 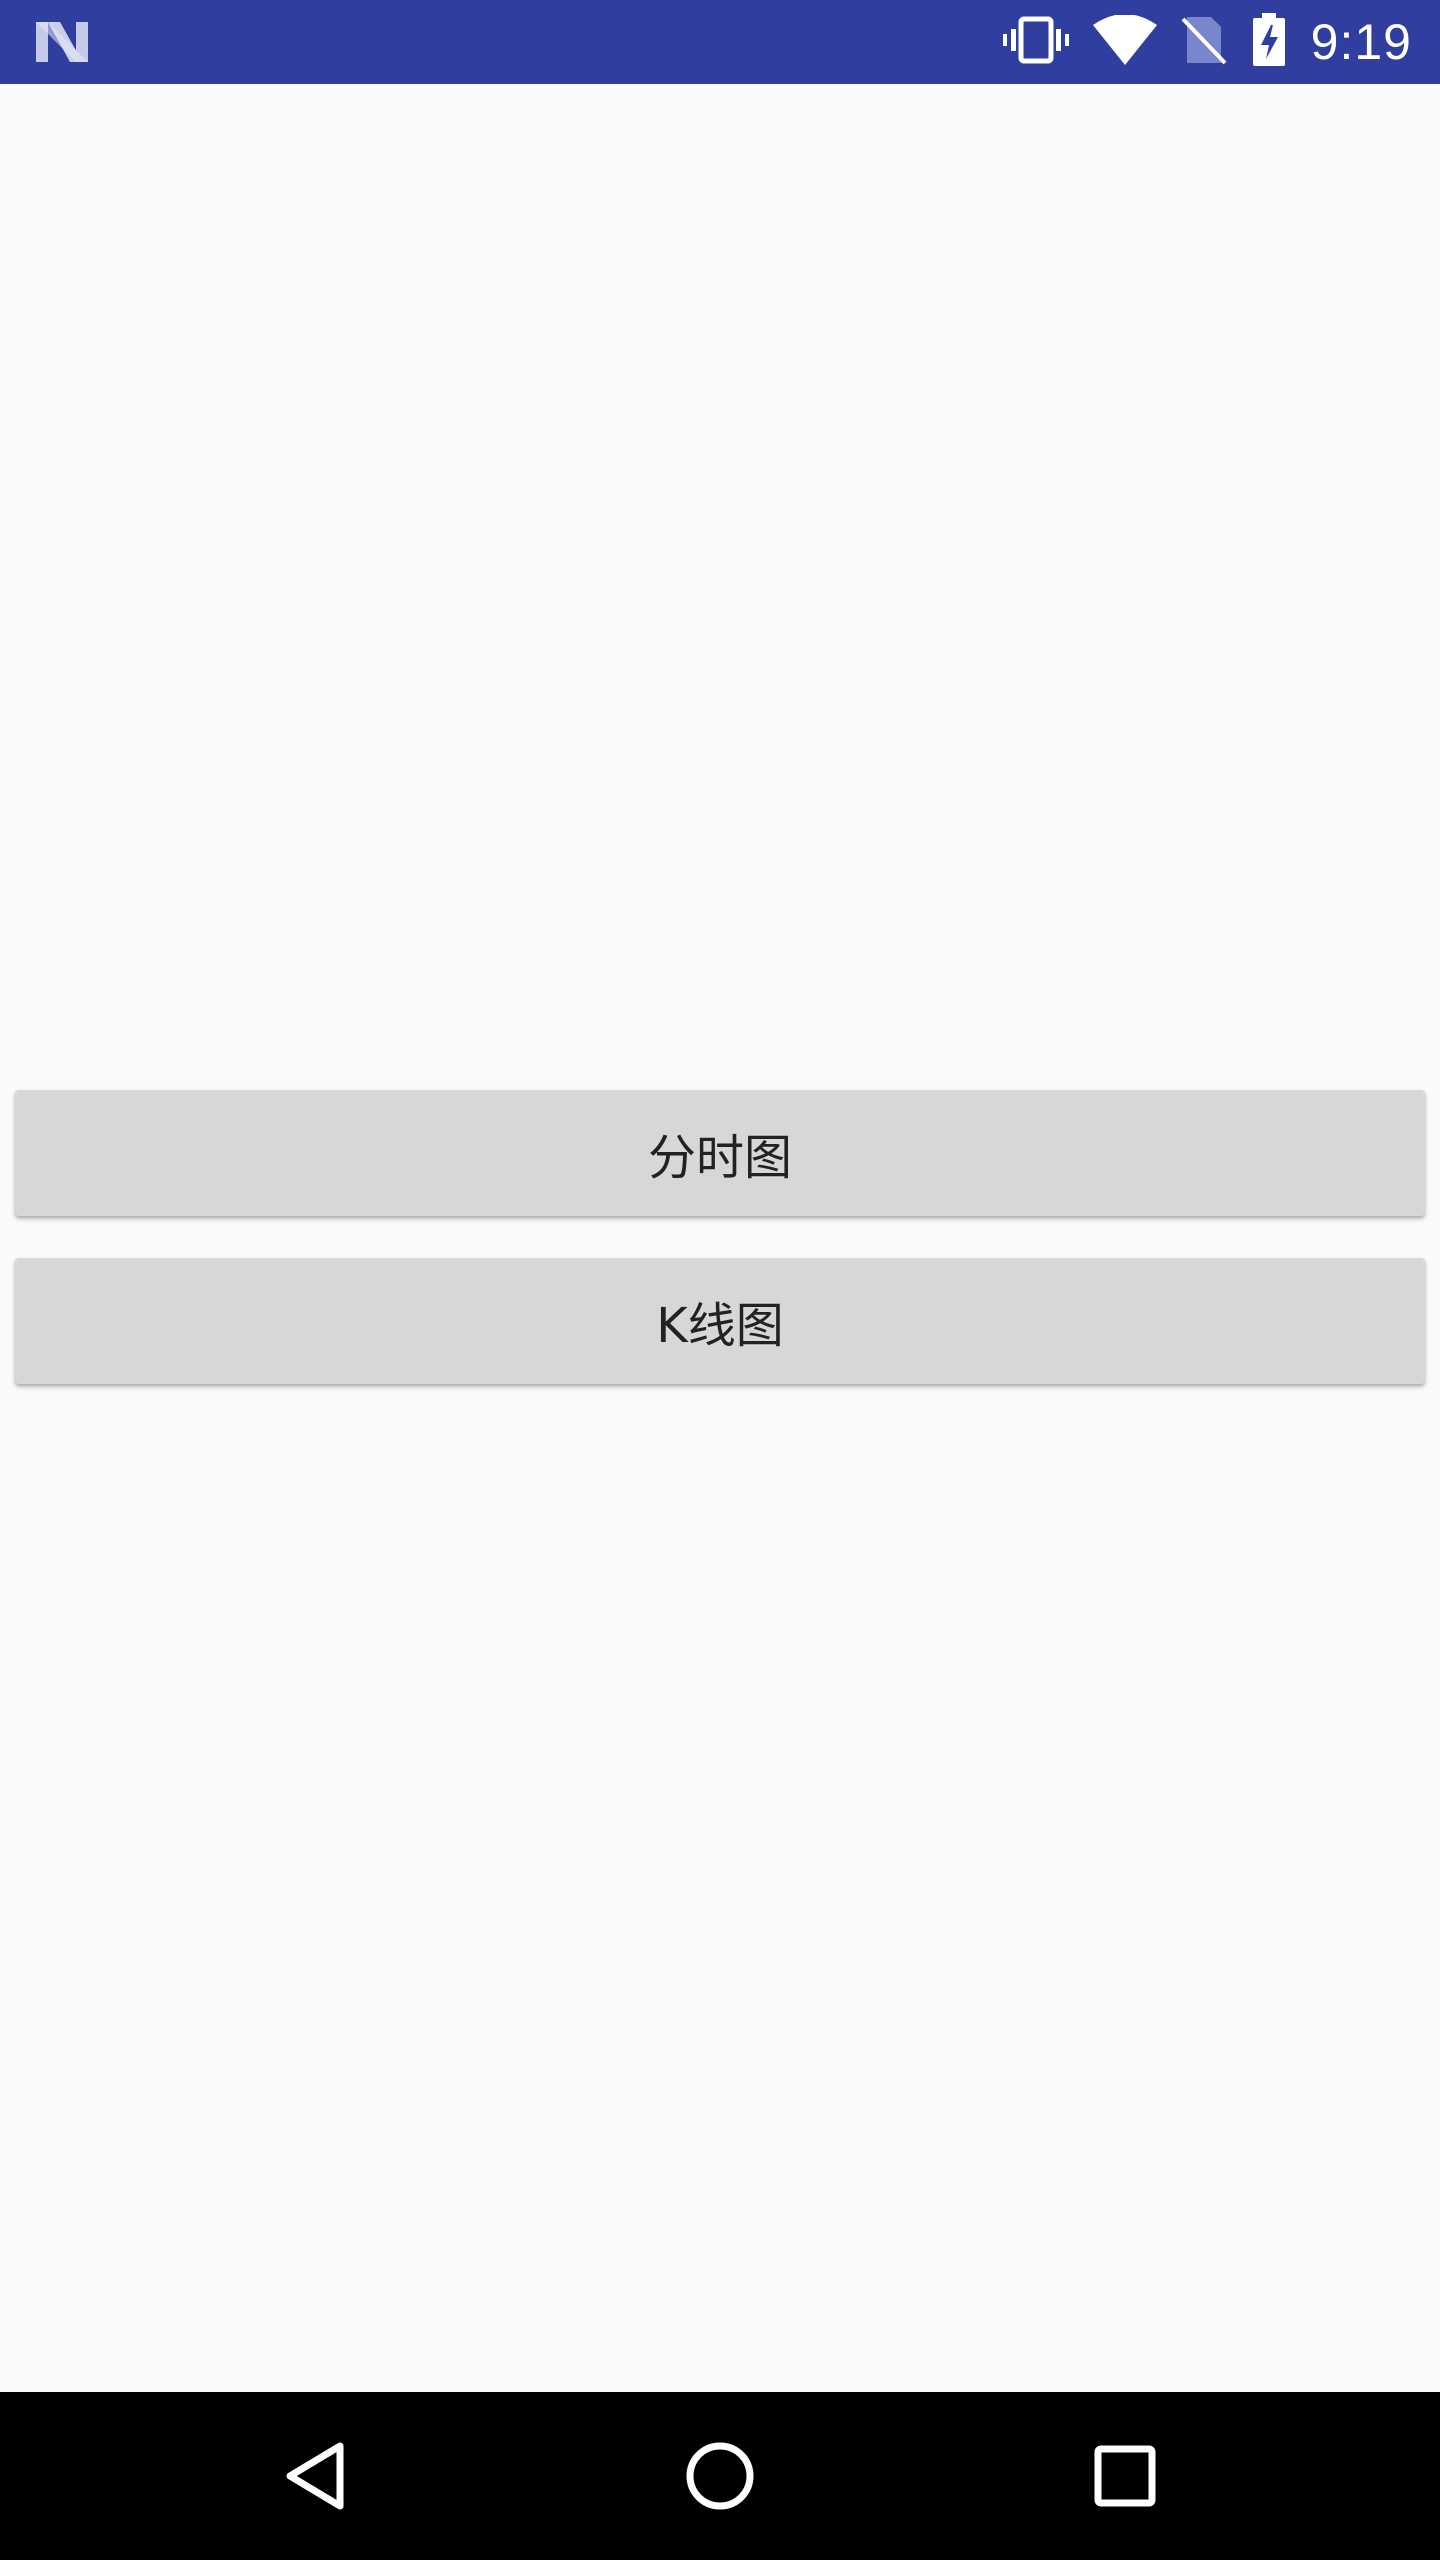 I want to click on status-icons: 9:19, so click(x=1207, y=42).